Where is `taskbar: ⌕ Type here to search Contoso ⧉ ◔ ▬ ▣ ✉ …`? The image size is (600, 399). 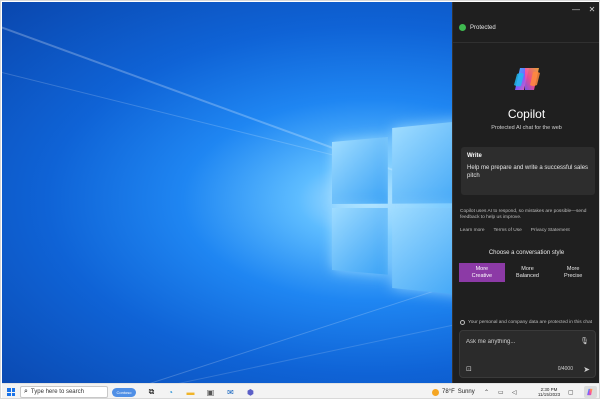 taskbar: ⌕ Type here to search Contoso ⧉ ◔ ▬ ▣ ✉ … is located at coordinates (300, 390).